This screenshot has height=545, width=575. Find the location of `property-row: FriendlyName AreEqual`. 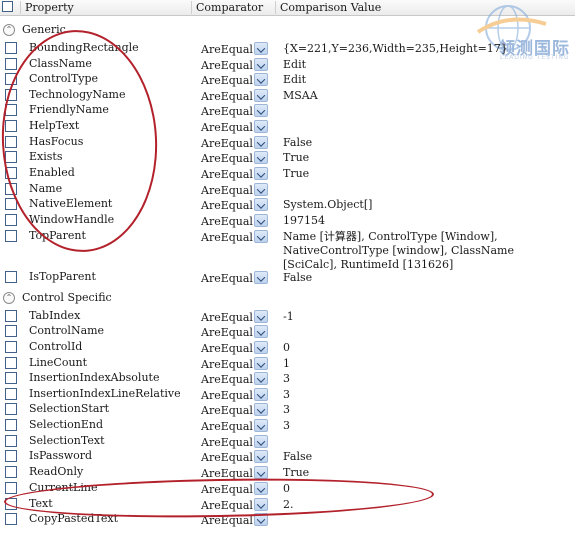

property-row: FriendlyName AreEqual is located at coordinates (287, 111).